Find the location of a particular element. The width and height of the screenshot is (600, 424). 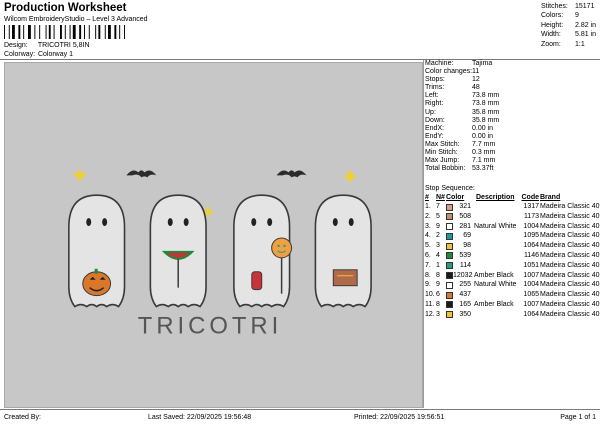

design-text: TRICOTRI is located at coordinates (210, 325).